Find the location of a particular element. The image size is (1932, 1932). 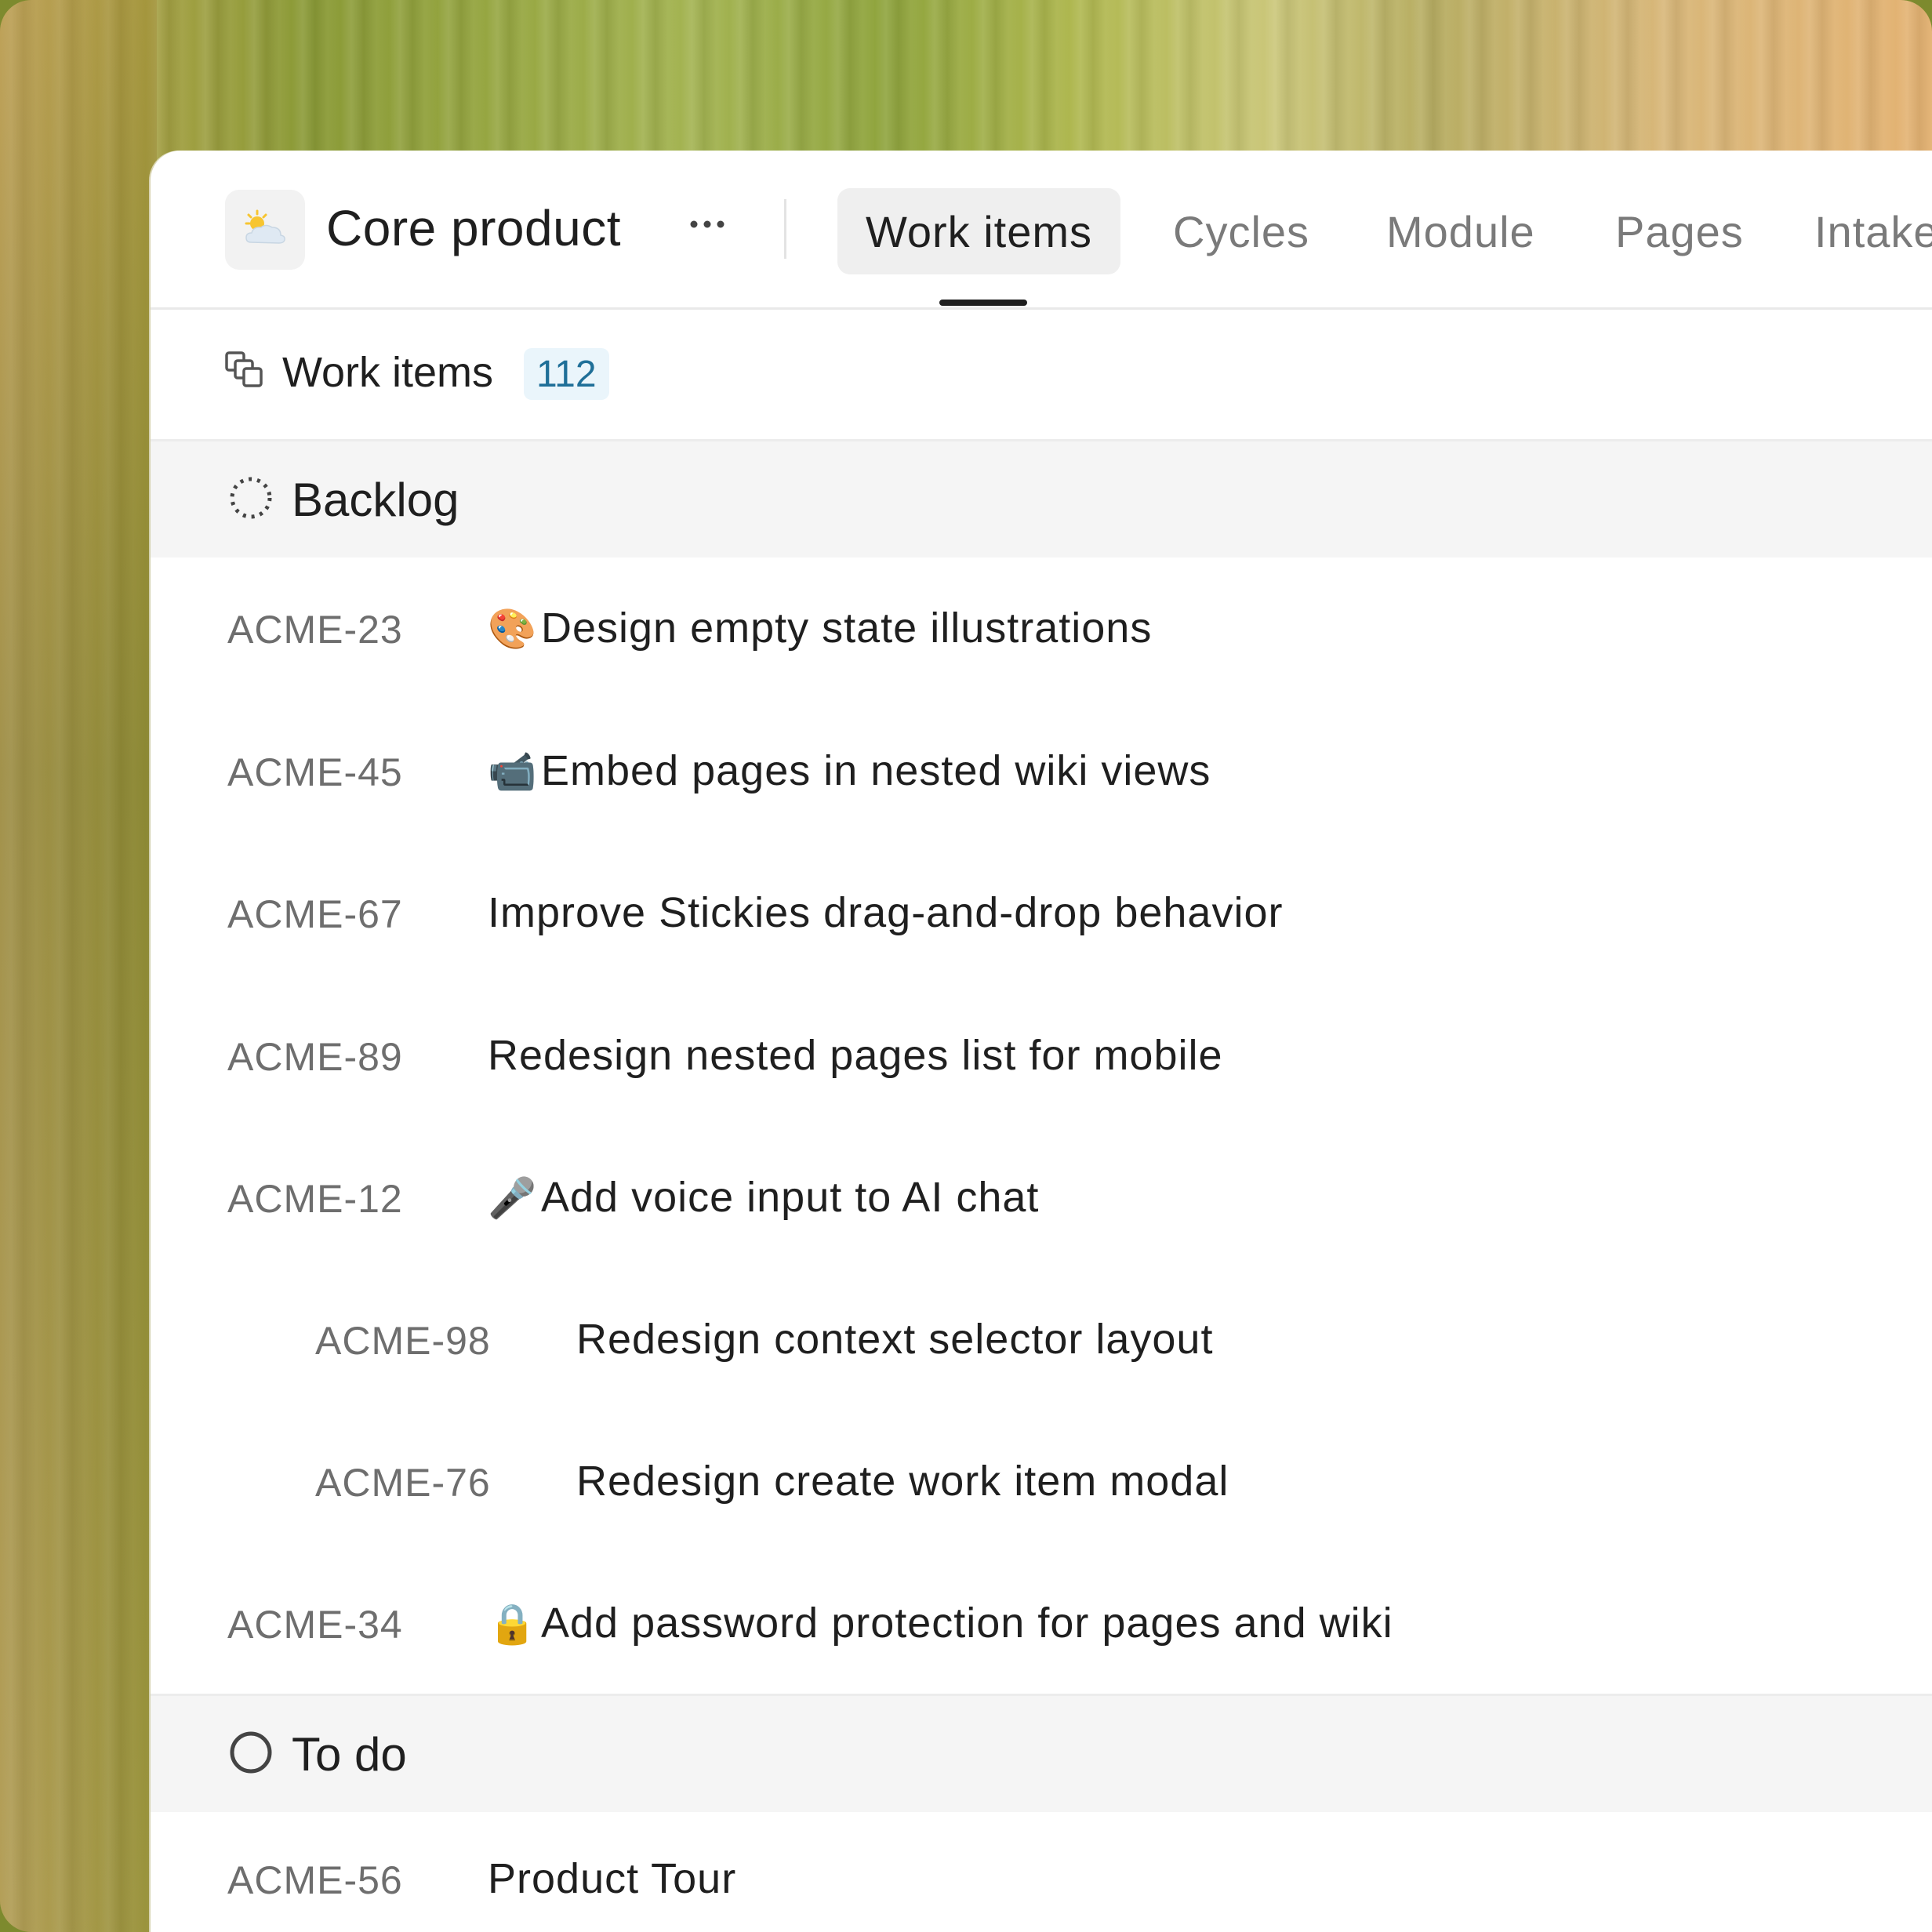

active-tab-indicator is located at coordinates (983, 303).